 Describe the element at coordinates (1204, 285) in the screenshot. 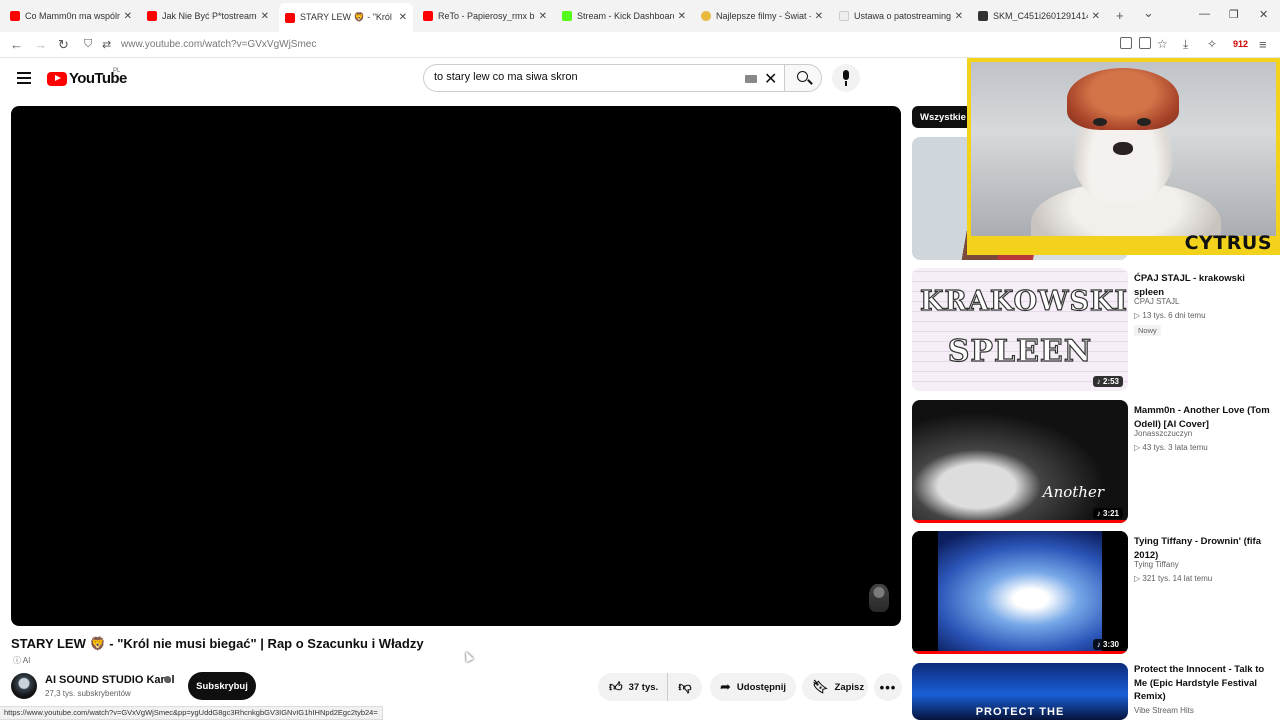

I see `recommendation-title: ĆPAJ STAJL - krakowski spleen` at that location.